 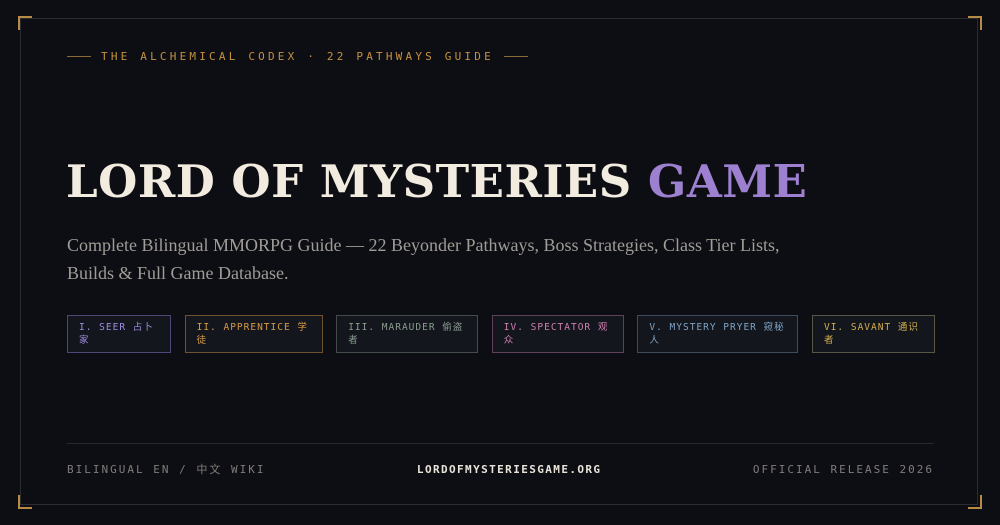 What do you see at coordinates (975, 23) in the screenshot?
I see `corner-ornament-top-right` at bounding box center [975, 23].